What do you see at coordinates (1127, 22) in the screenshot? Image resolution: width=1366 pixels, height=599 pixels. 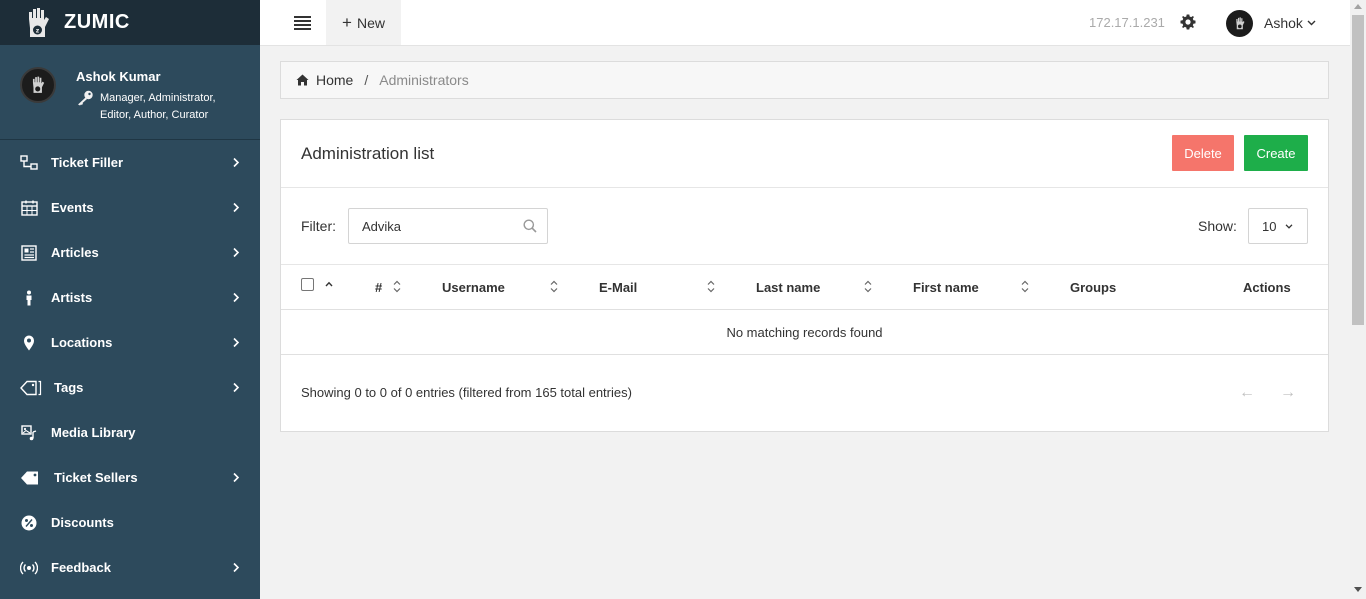 I see `ip-address: 172.17.1.231` at bounding box center [1127, 22].